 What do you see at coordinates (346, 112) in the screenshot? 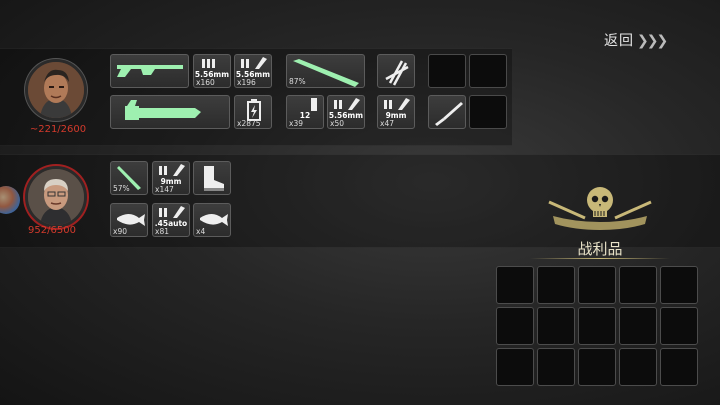
I see `ammo-slot-3: 5.56mm x50` at bounding box center [346, 112].